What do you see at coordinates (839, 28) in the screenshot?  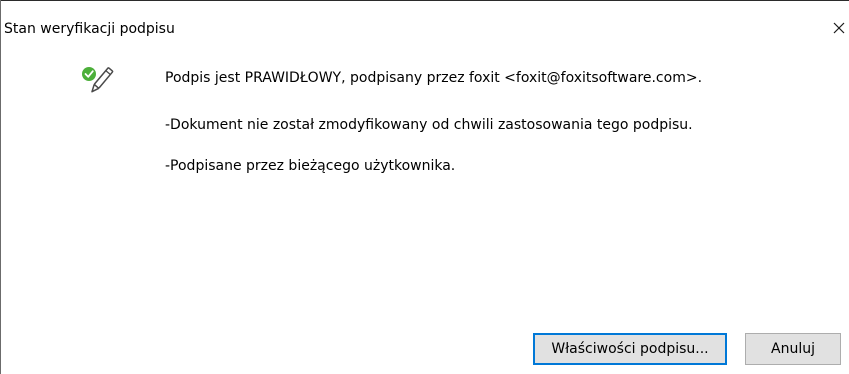 I see `close-icon` at bounding box center [839, 28].